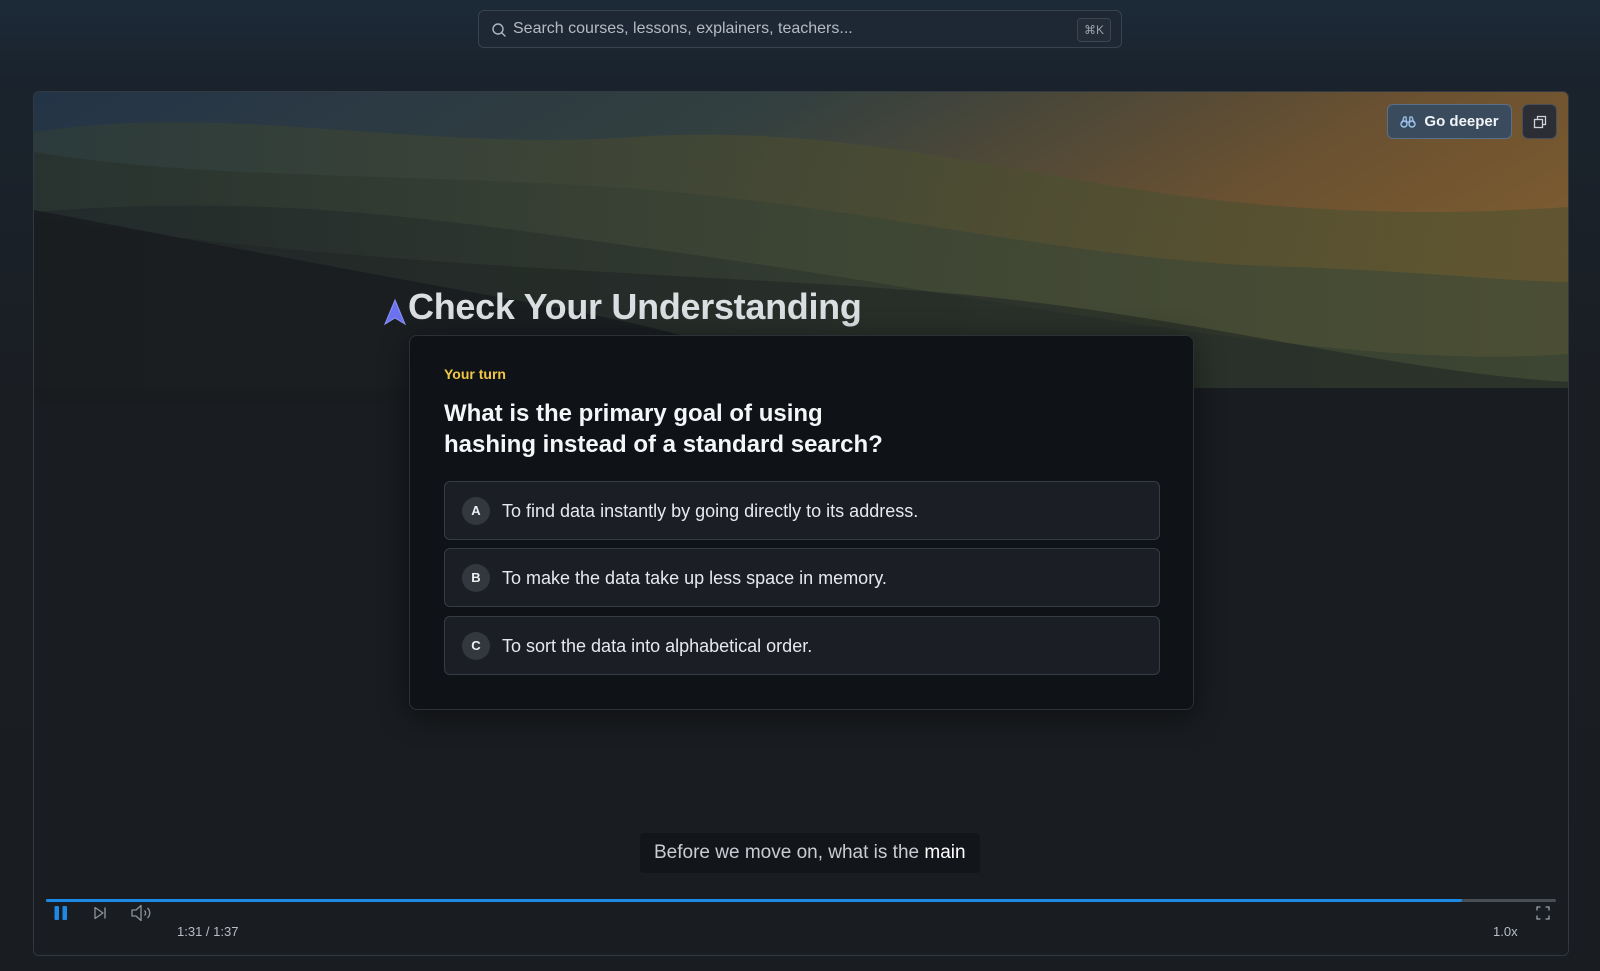 This screenshot has width=1600, height=971. I want to click on section-heading: Check Your Understanding, so click(635, 306).